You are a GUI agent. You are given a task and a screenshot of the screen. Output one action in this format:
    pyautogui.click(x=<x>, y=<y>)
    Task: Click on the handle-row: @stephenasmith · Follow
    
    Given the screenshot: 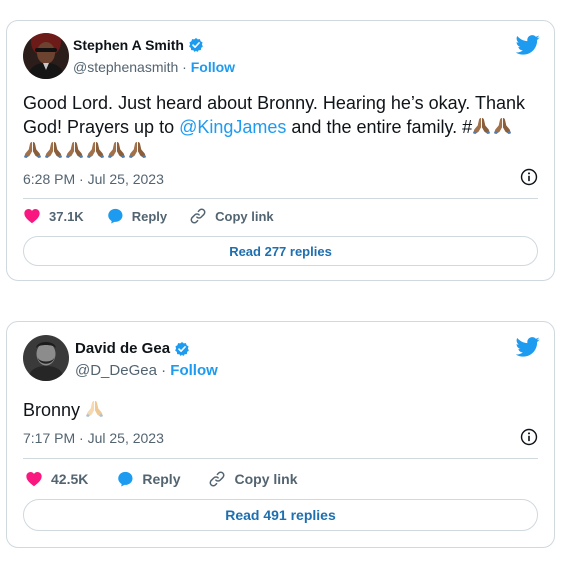 What is the action you would take?
    pyautogui.click(x=154, y=67)
    